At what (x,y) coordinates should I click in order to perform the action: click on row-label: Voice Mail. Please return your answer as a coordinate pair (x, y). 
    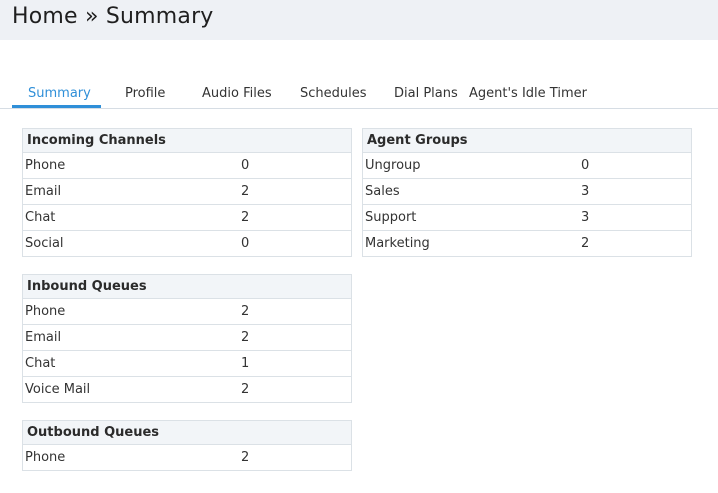
    Looking at the image, I should click on (58, 389).